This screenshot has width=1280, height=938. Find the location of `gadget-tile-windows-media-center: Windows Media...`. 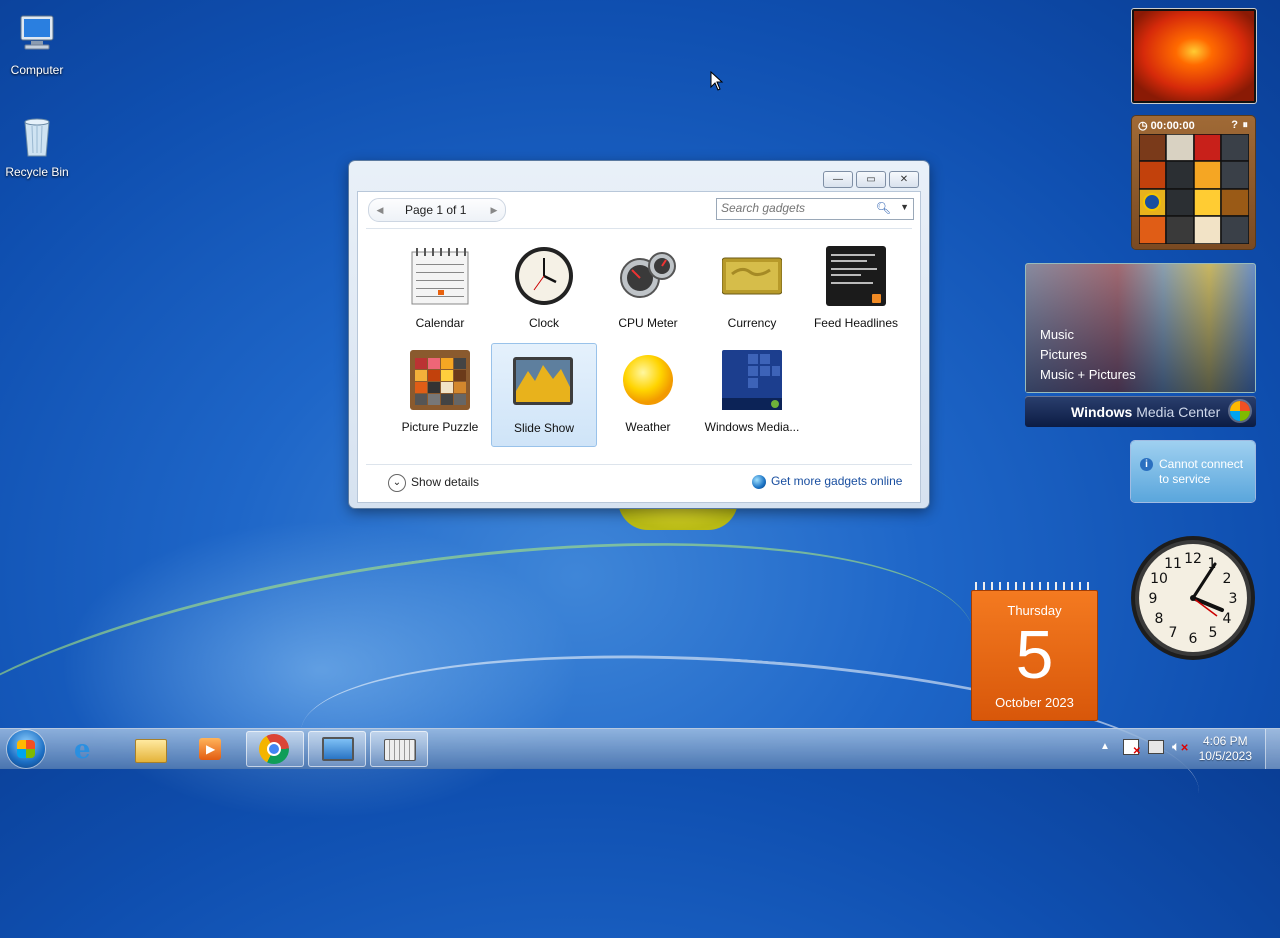

gadget-tile-windows-media-center: Windows Media... is located at coordinates (752, 395).